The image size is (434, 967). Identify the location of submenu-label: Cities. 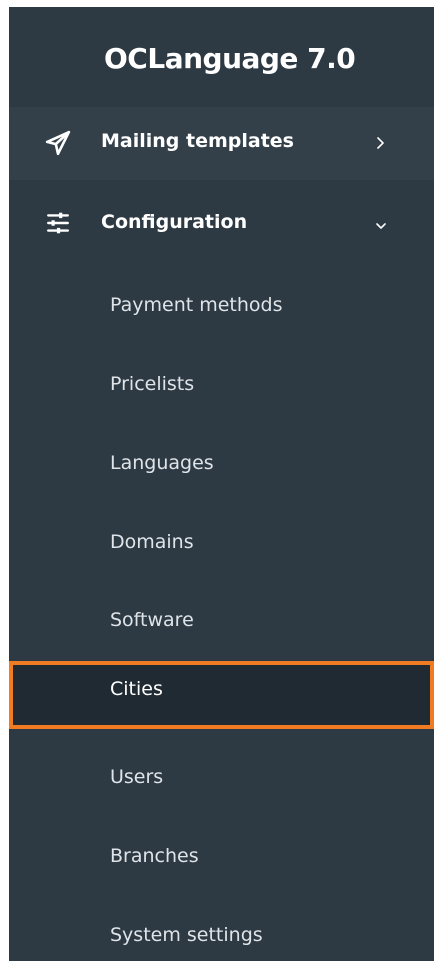
(136, 689).